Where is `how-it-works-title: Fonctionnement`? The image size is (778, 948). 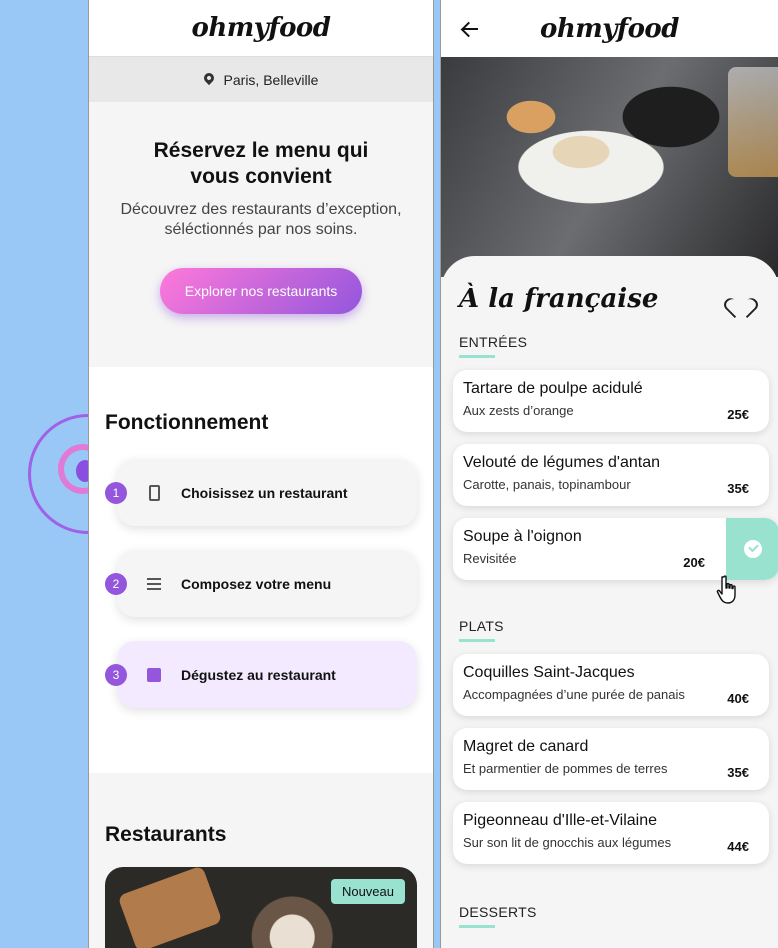
how-it-works-title: Fonctionnement is located at coordinates (187, 422).